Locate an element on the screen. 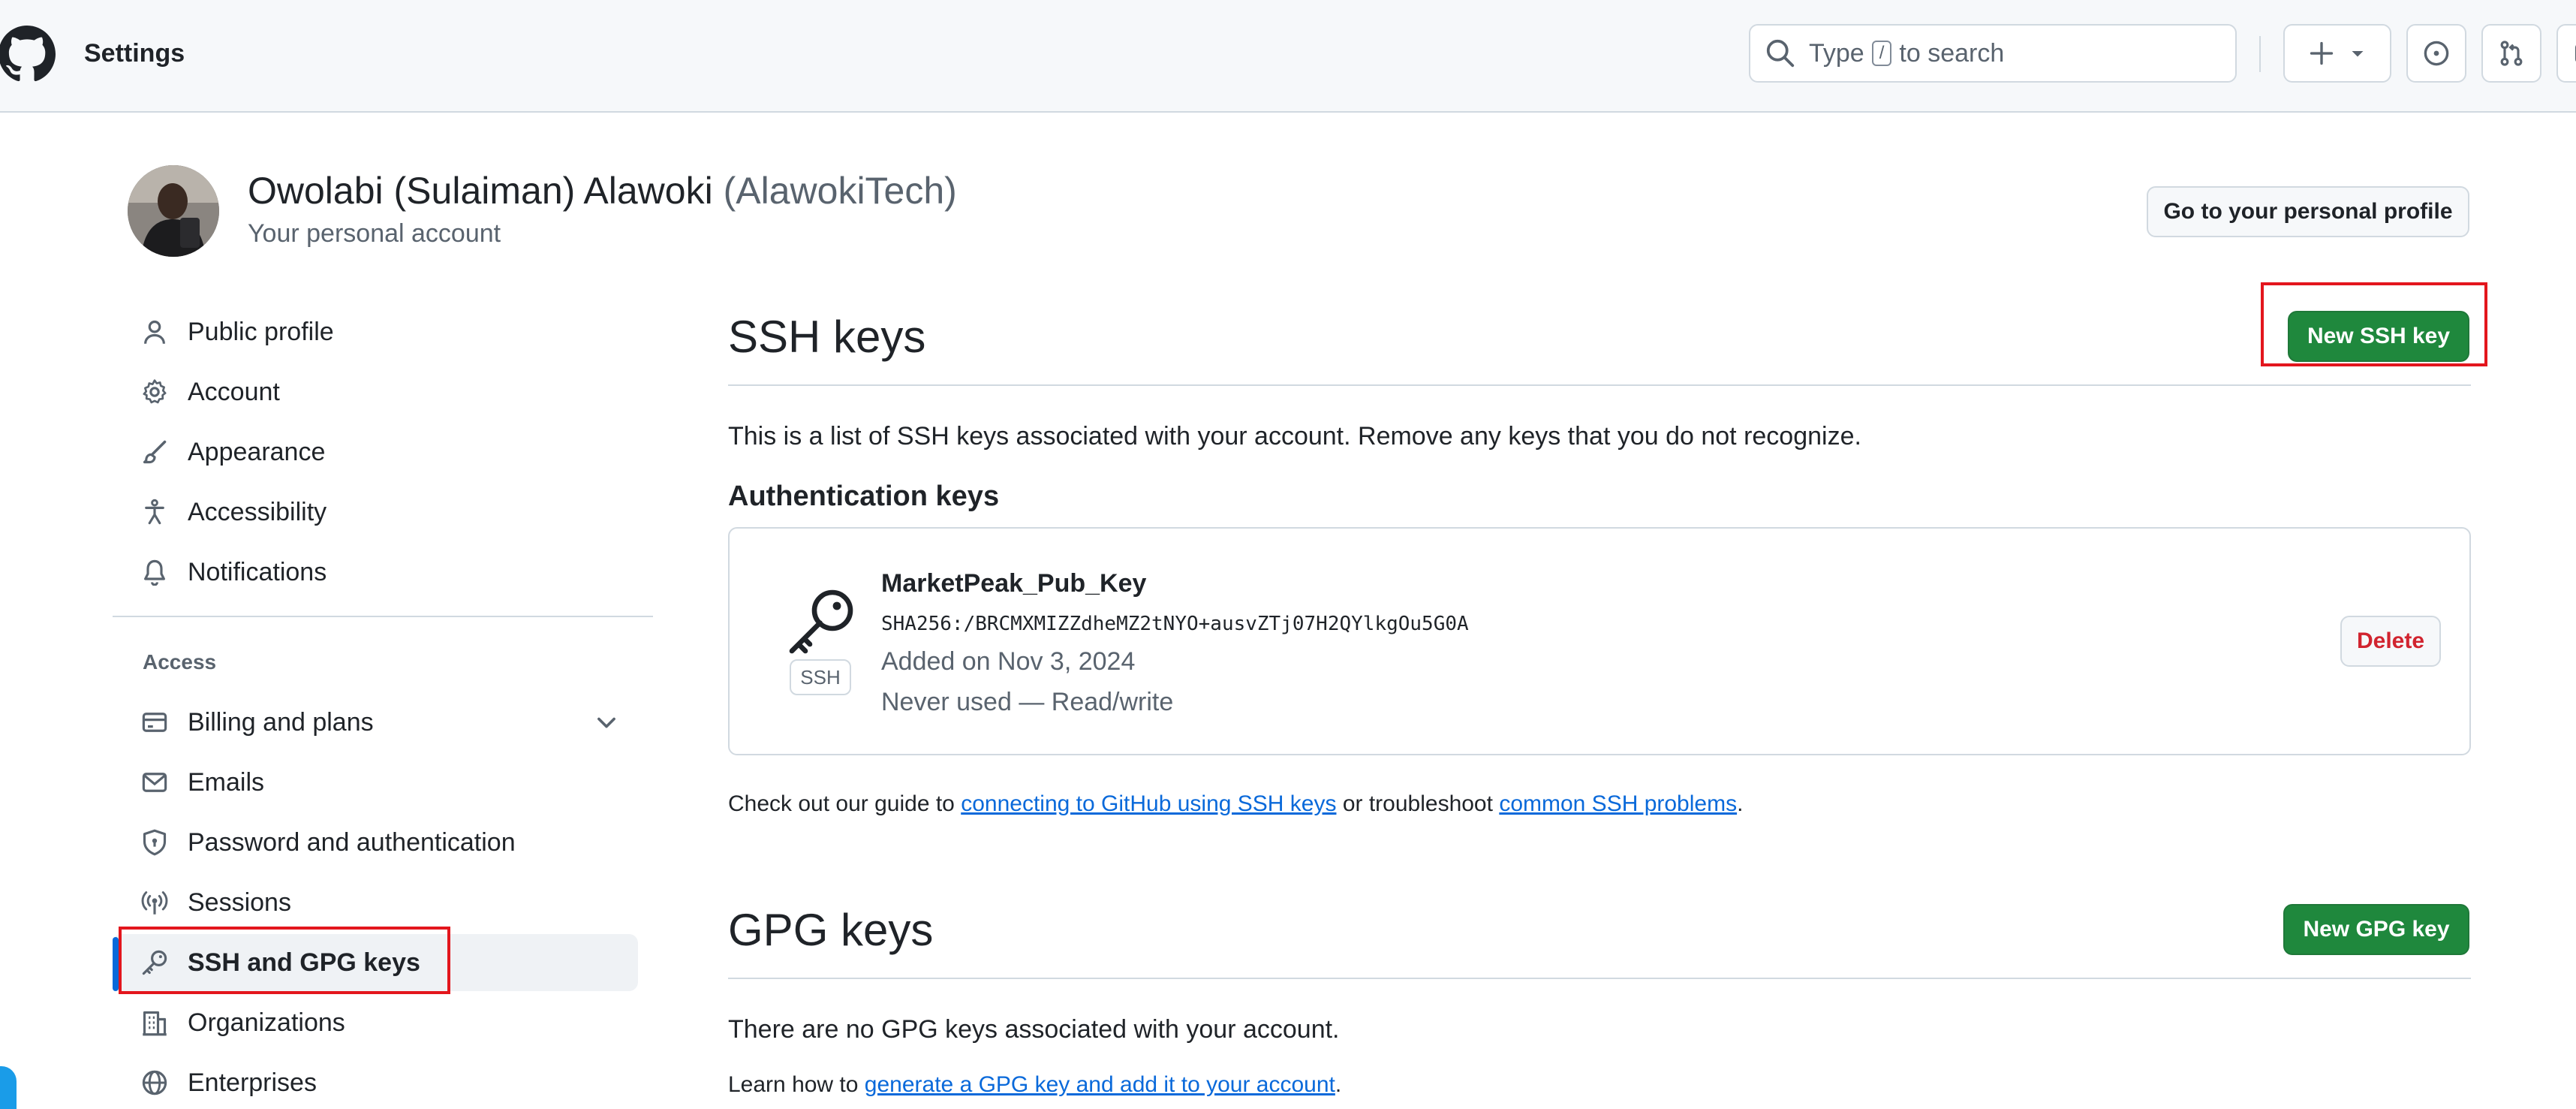 The height and width of the screenshot is (1109, 2576). sidebar-heading-access: Access is located at coordinates (180, 662).